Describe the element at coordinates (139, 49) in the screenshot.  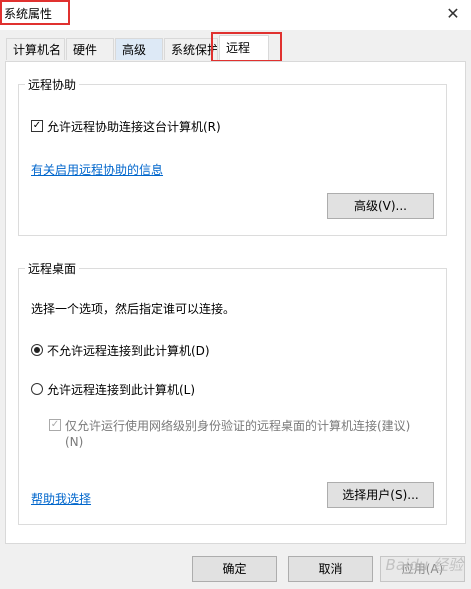
I see `tab-advanced: 高级` at that location.